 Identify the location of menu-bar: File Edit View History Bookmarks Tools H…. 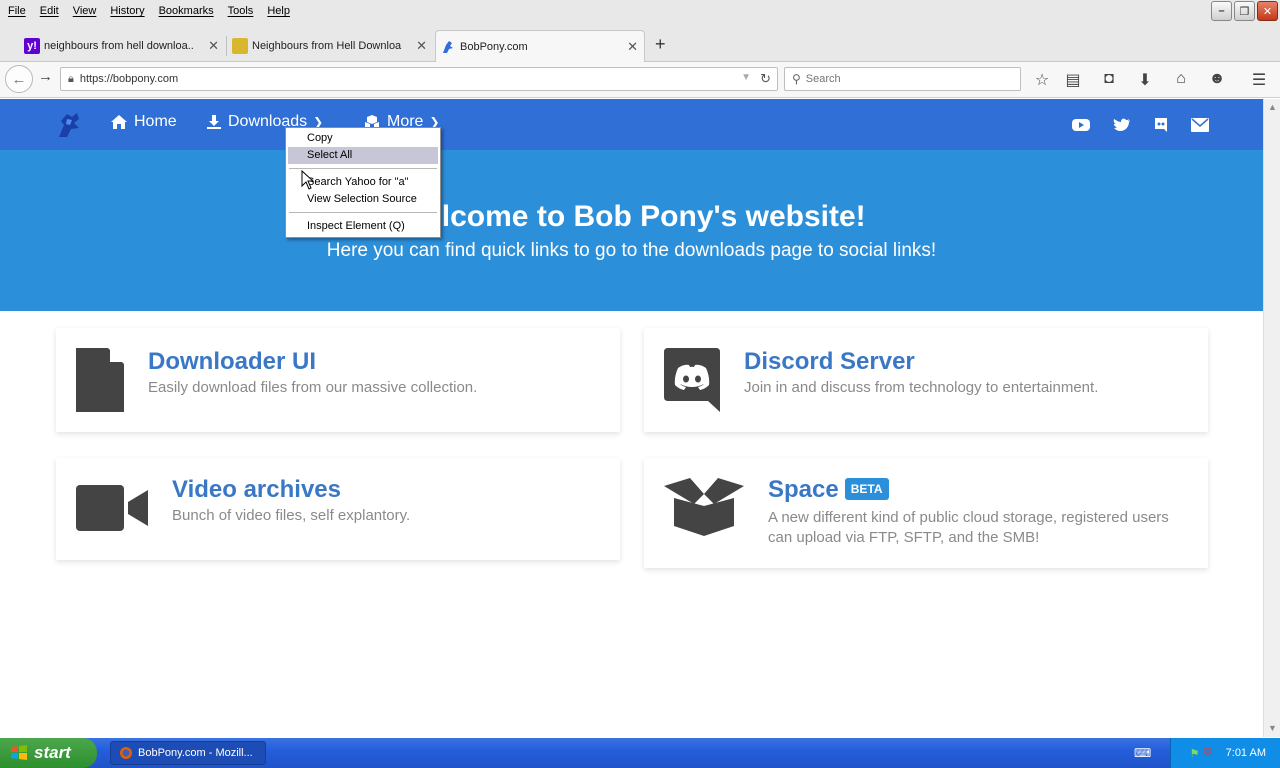
(640, 11).